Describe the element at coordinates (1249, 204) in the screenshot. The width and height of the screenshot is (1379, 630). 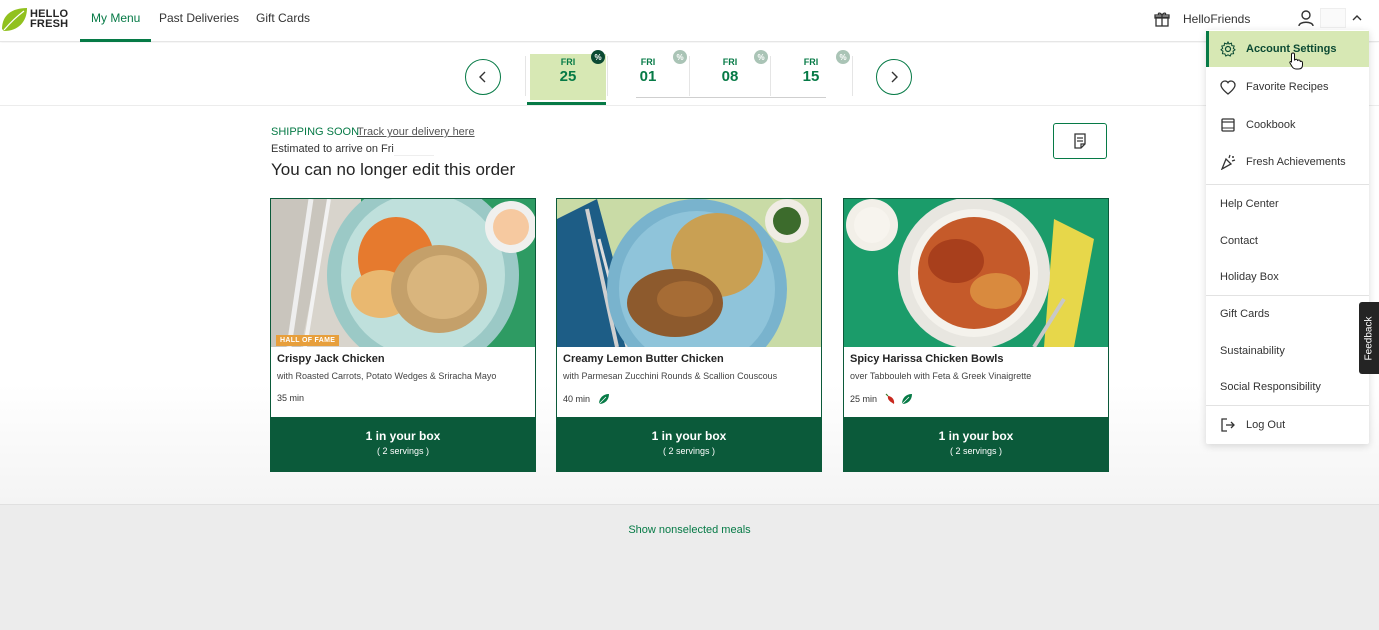
I see `menu-item-label: Help Center` at that location.